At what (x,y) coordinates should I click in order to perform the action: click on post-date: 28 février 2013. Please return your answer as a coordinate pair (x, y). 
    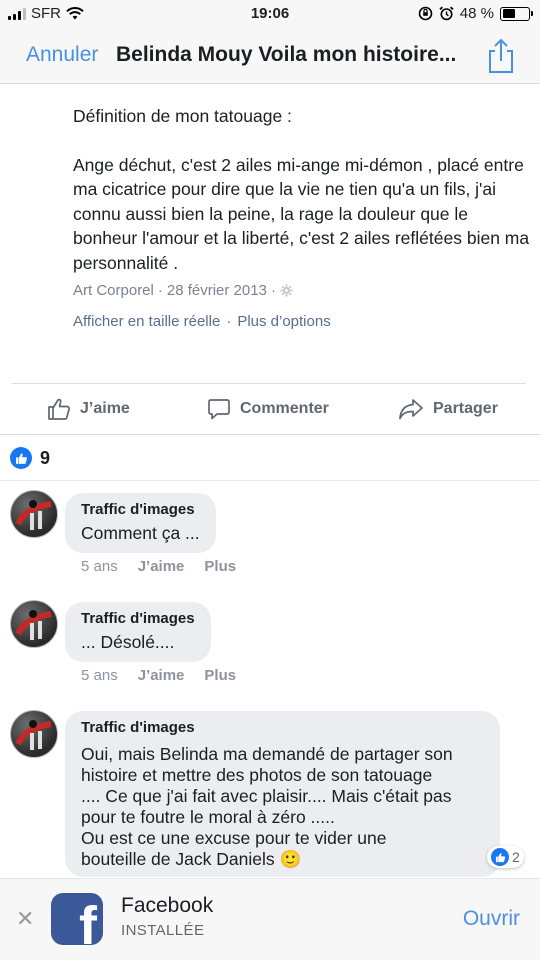
    Looking at the image, I should click on (217, 290).